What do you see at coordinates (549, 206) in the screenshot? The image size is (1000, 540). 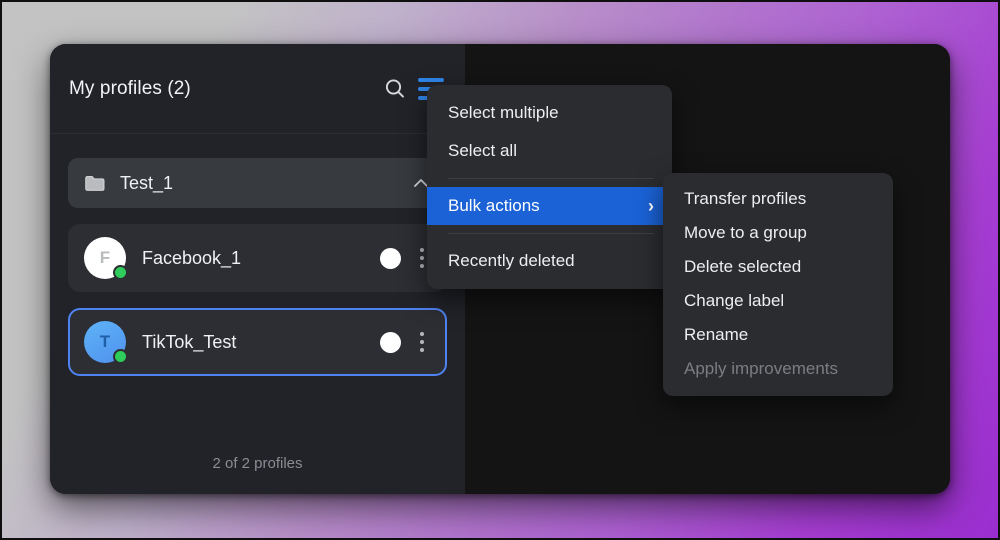 I see `menu-item-bulk-actions: Bulk actions ›` at bounding box center [549, 206].